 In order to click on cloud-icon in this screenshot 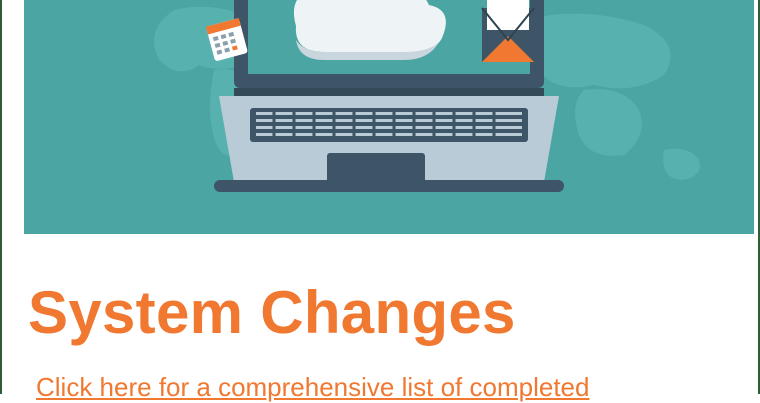, I will do `click(369, 30)`.